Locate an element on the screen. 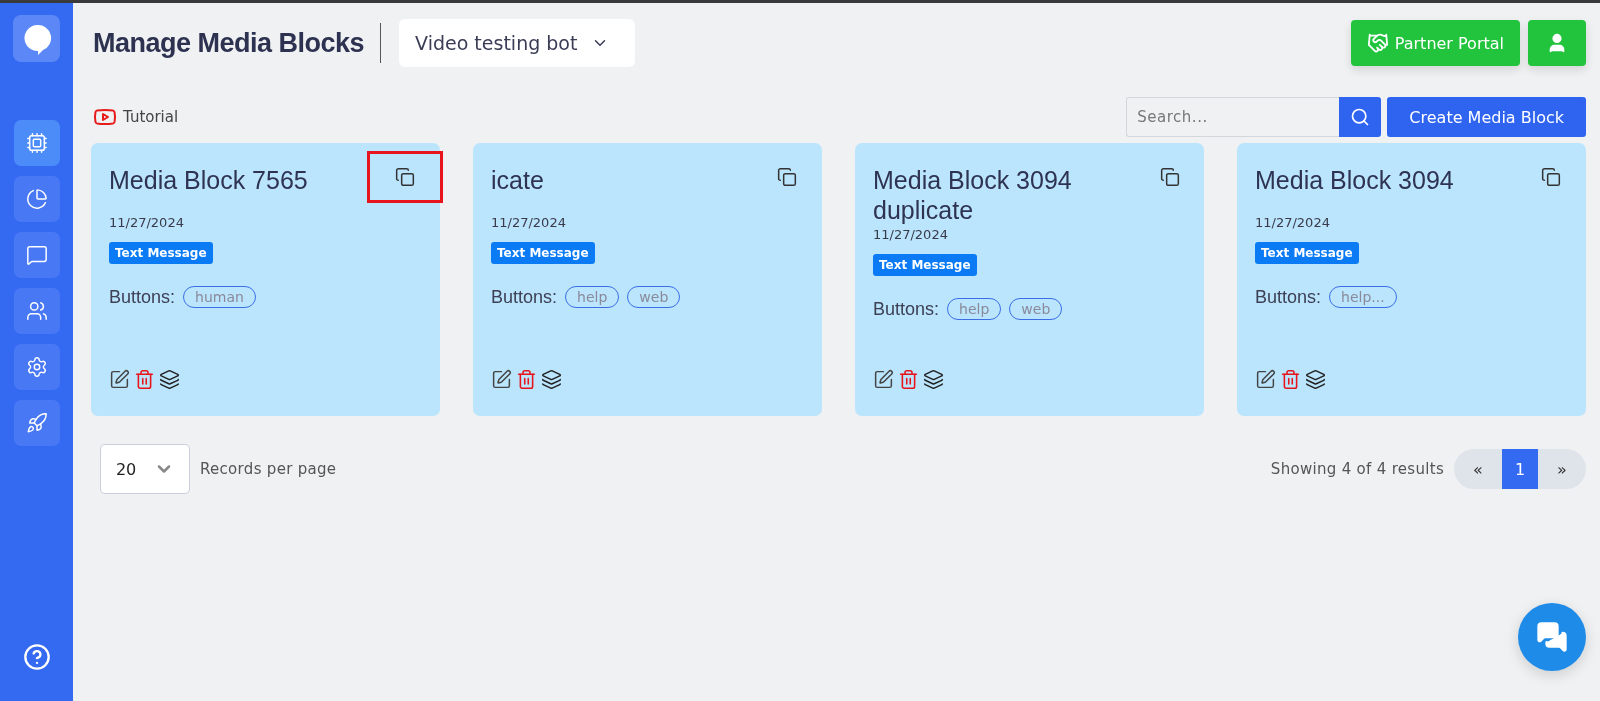  user-button is located at coordinates (1557, 43).